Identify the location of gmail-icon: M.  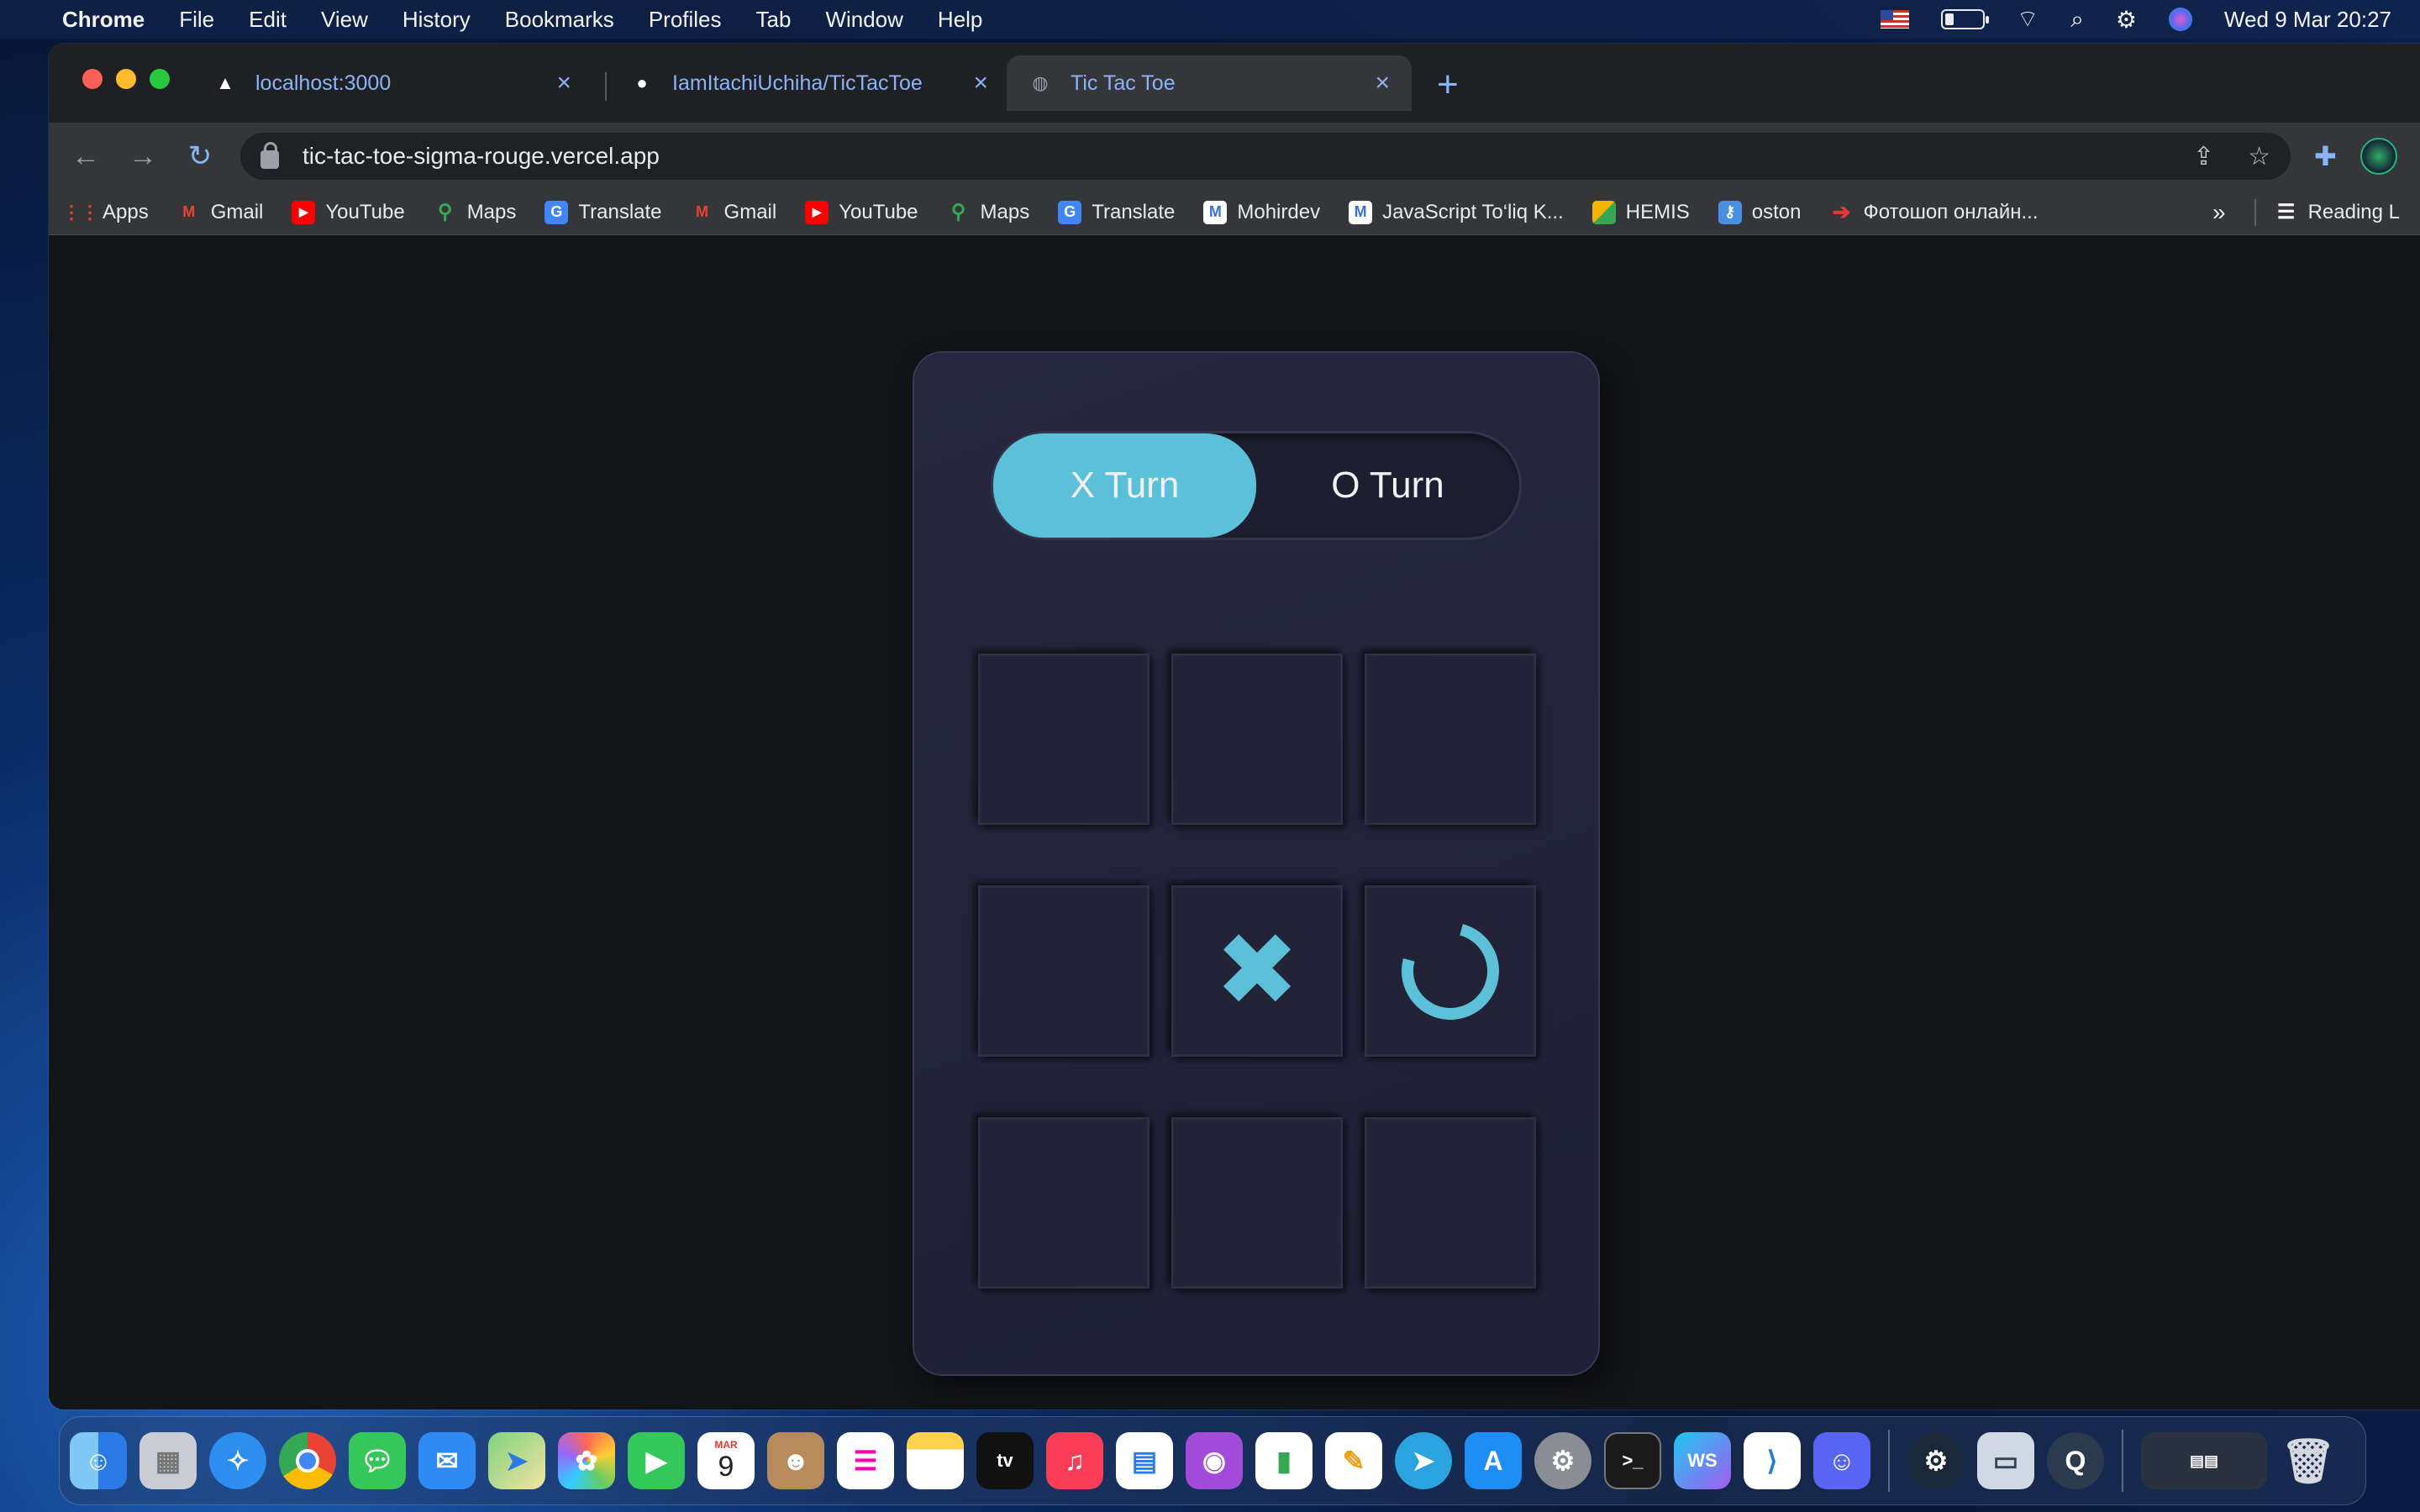
(703, 211).